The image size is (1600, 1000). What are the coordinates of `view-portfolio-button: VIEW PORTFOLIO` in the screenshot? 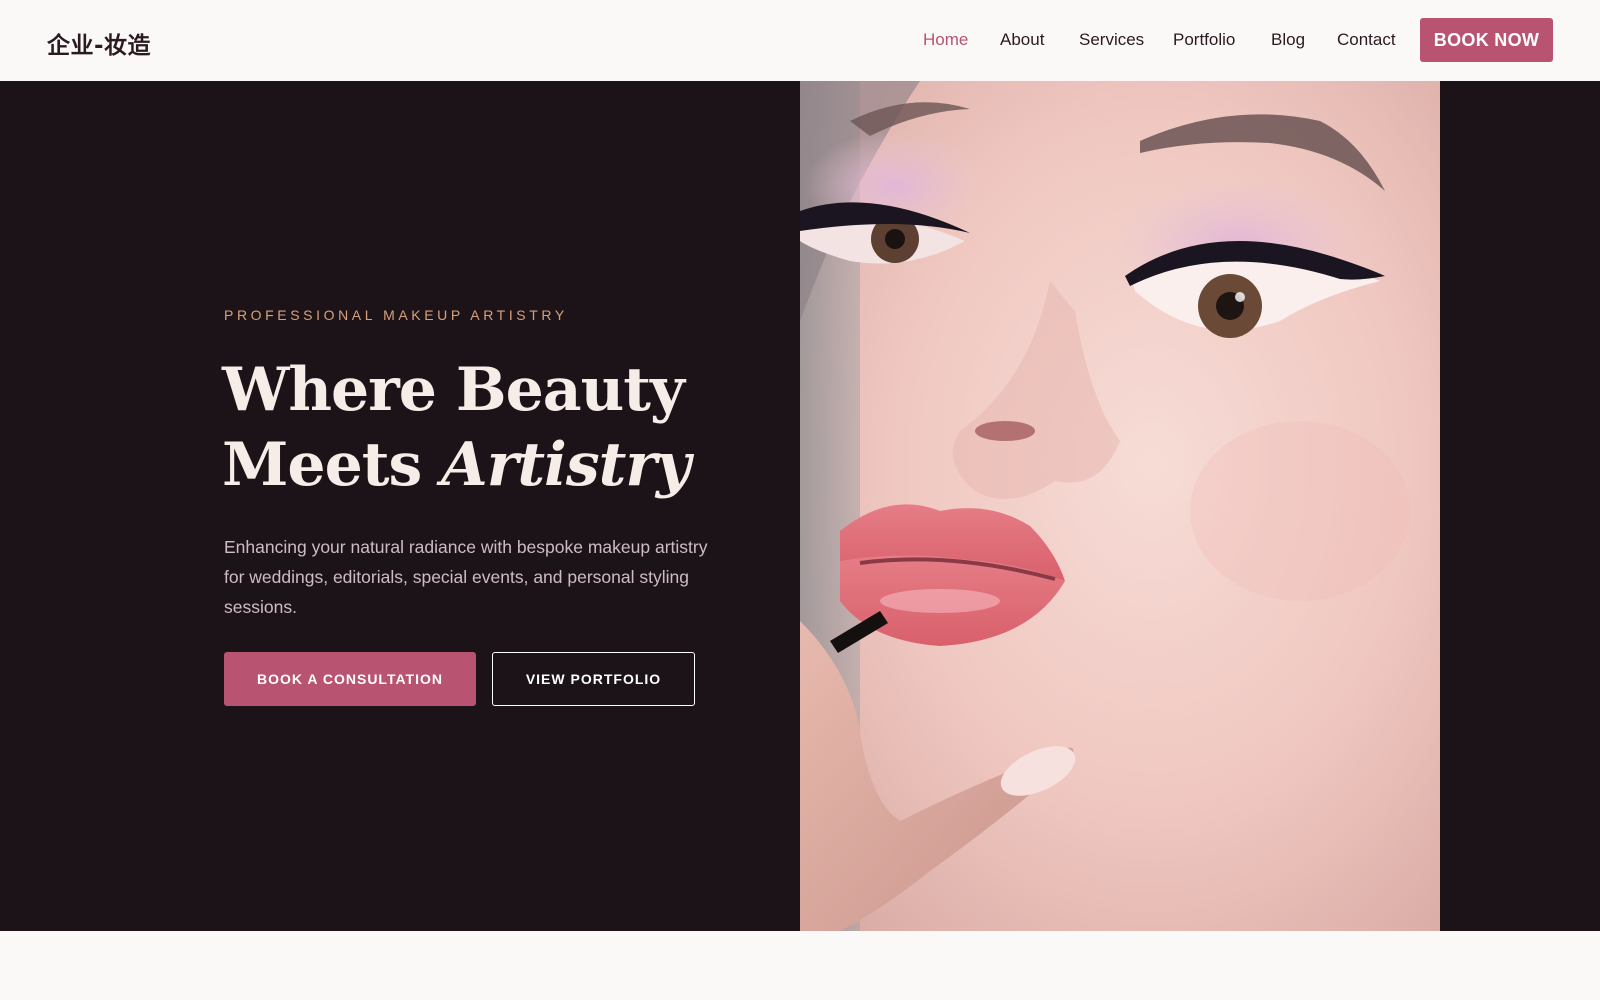 It's located at (593, 679).